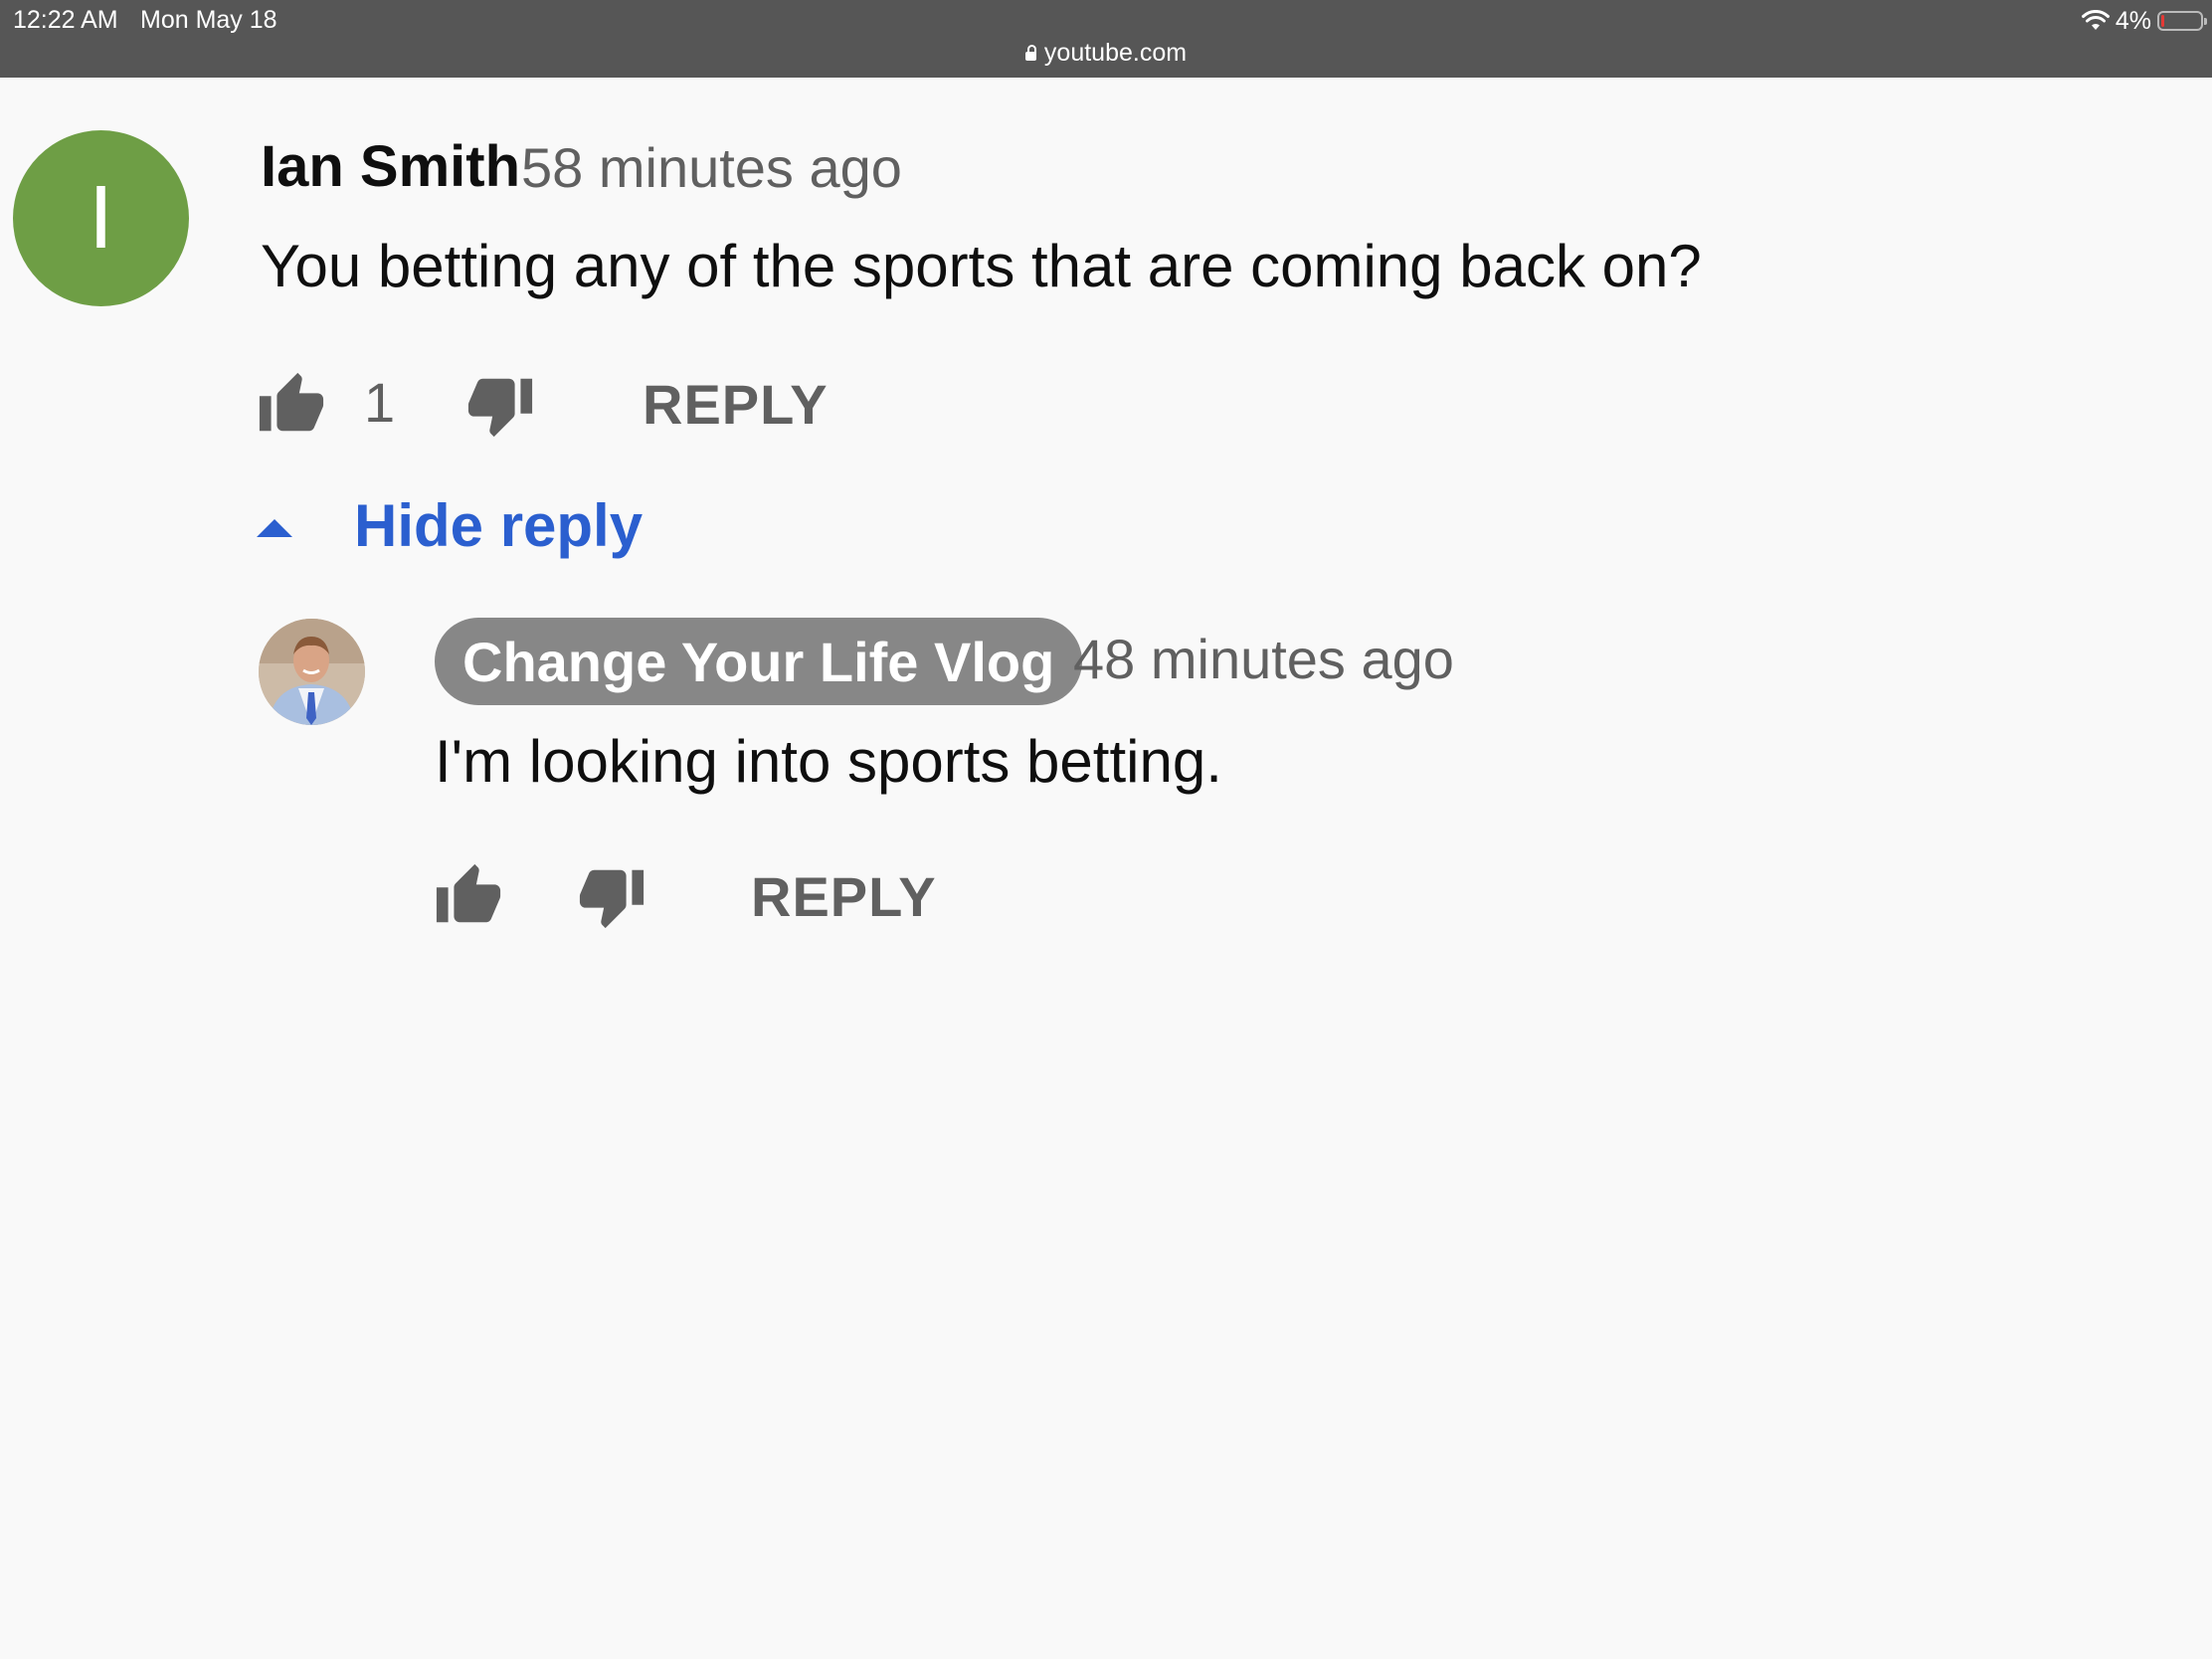  Describe the element at coordinates (759, 661) in the screenshot. I see `channel-author-badge: Change Your Life Vlog` at that location.